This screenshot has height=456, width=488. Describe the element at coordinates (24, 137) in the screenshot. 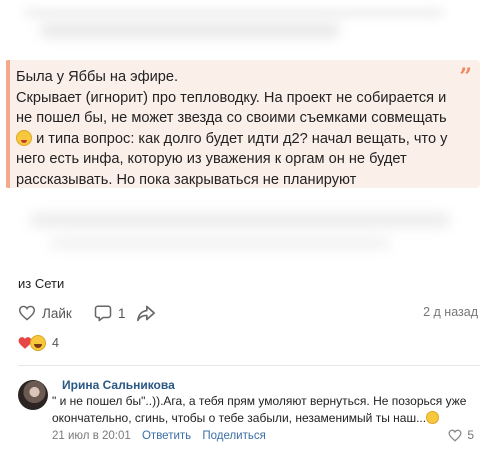

I see `smile-emoji-icon` at that location.